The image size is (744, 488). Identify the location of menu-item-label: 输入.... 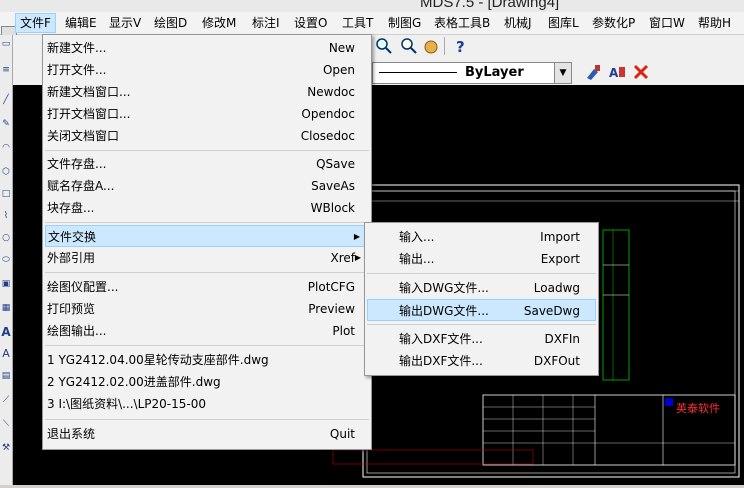
(417, 237).